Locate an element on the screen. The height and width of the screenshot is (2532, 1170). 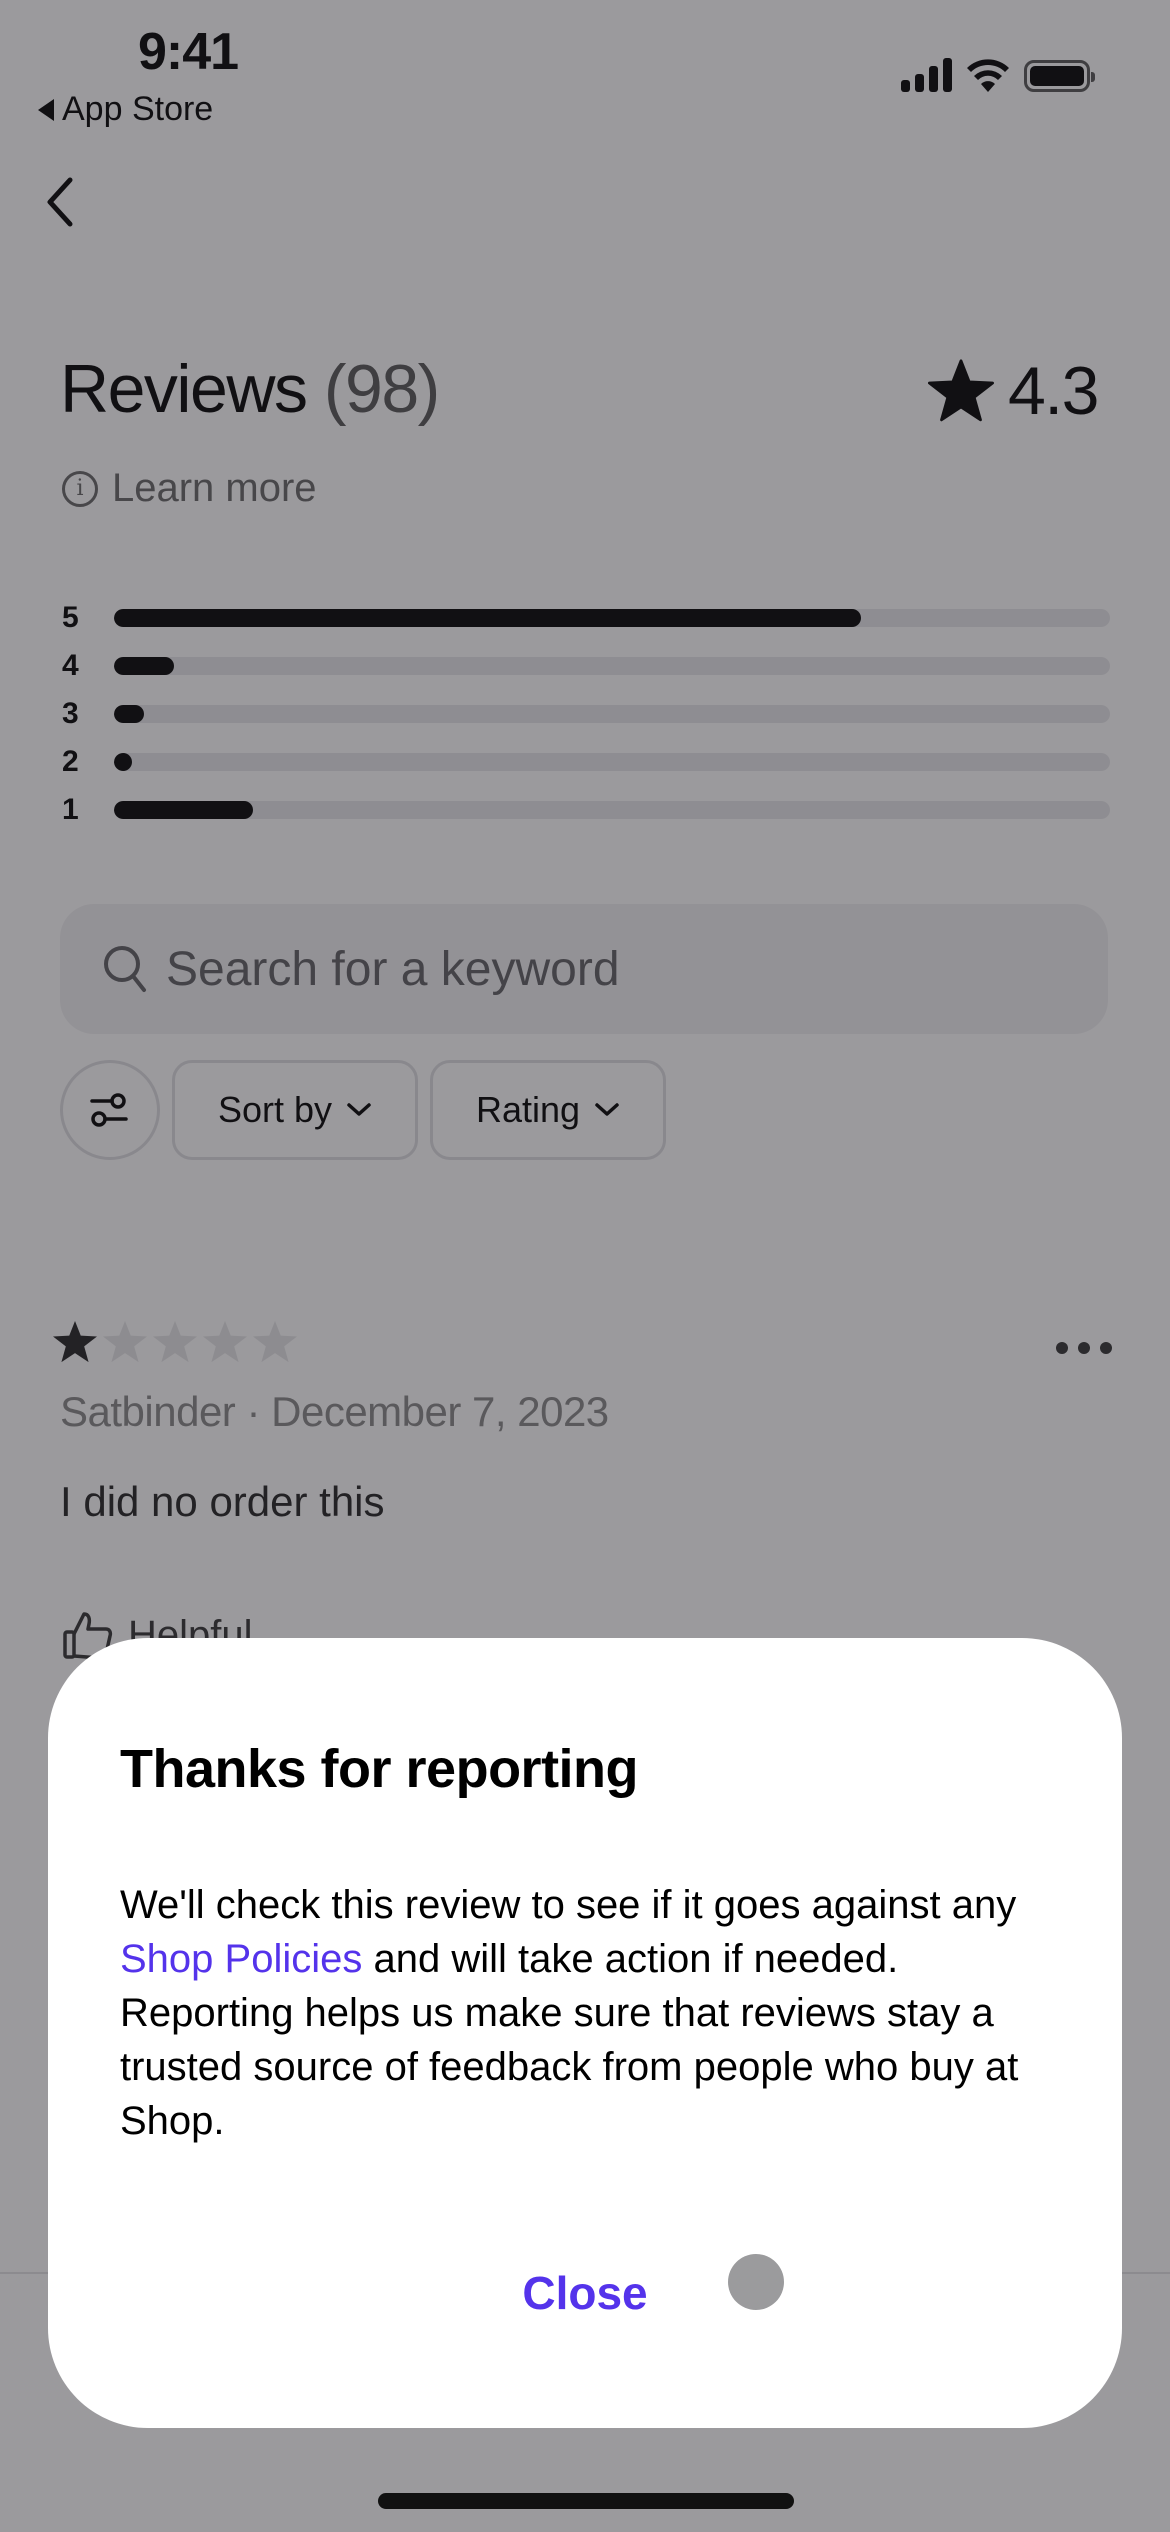
close-button: Close is located at coordinates (585, 2293).